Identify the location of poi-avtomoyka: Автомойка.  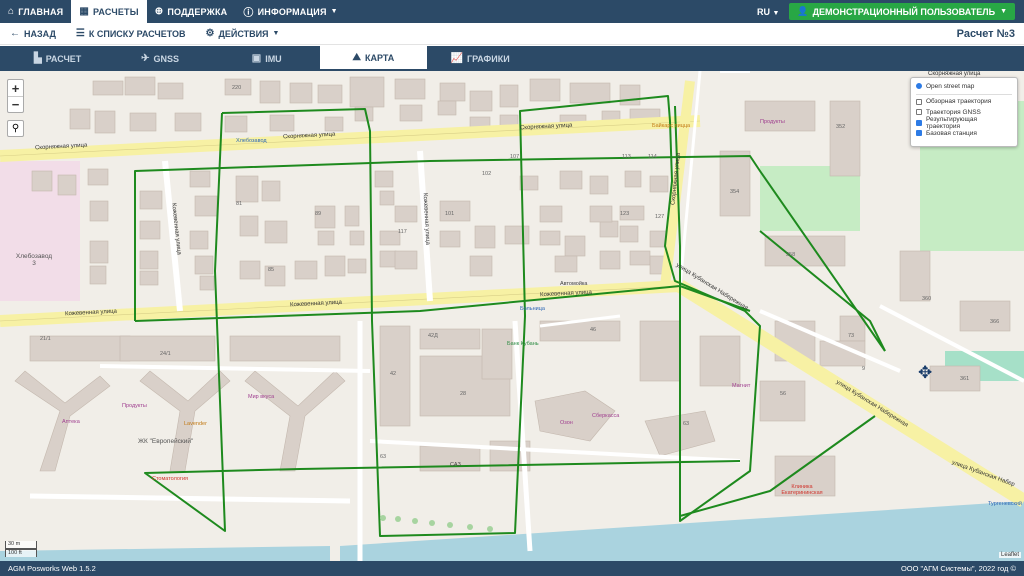
(573, 284).